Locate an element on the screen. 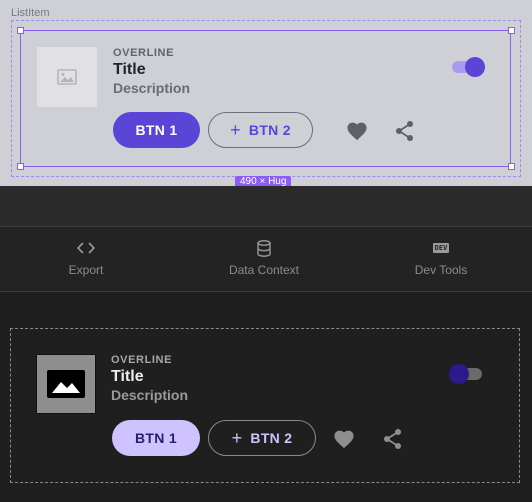 The image size is (532, 502). dev-icon: DEV is located at coordinates (441, 248).